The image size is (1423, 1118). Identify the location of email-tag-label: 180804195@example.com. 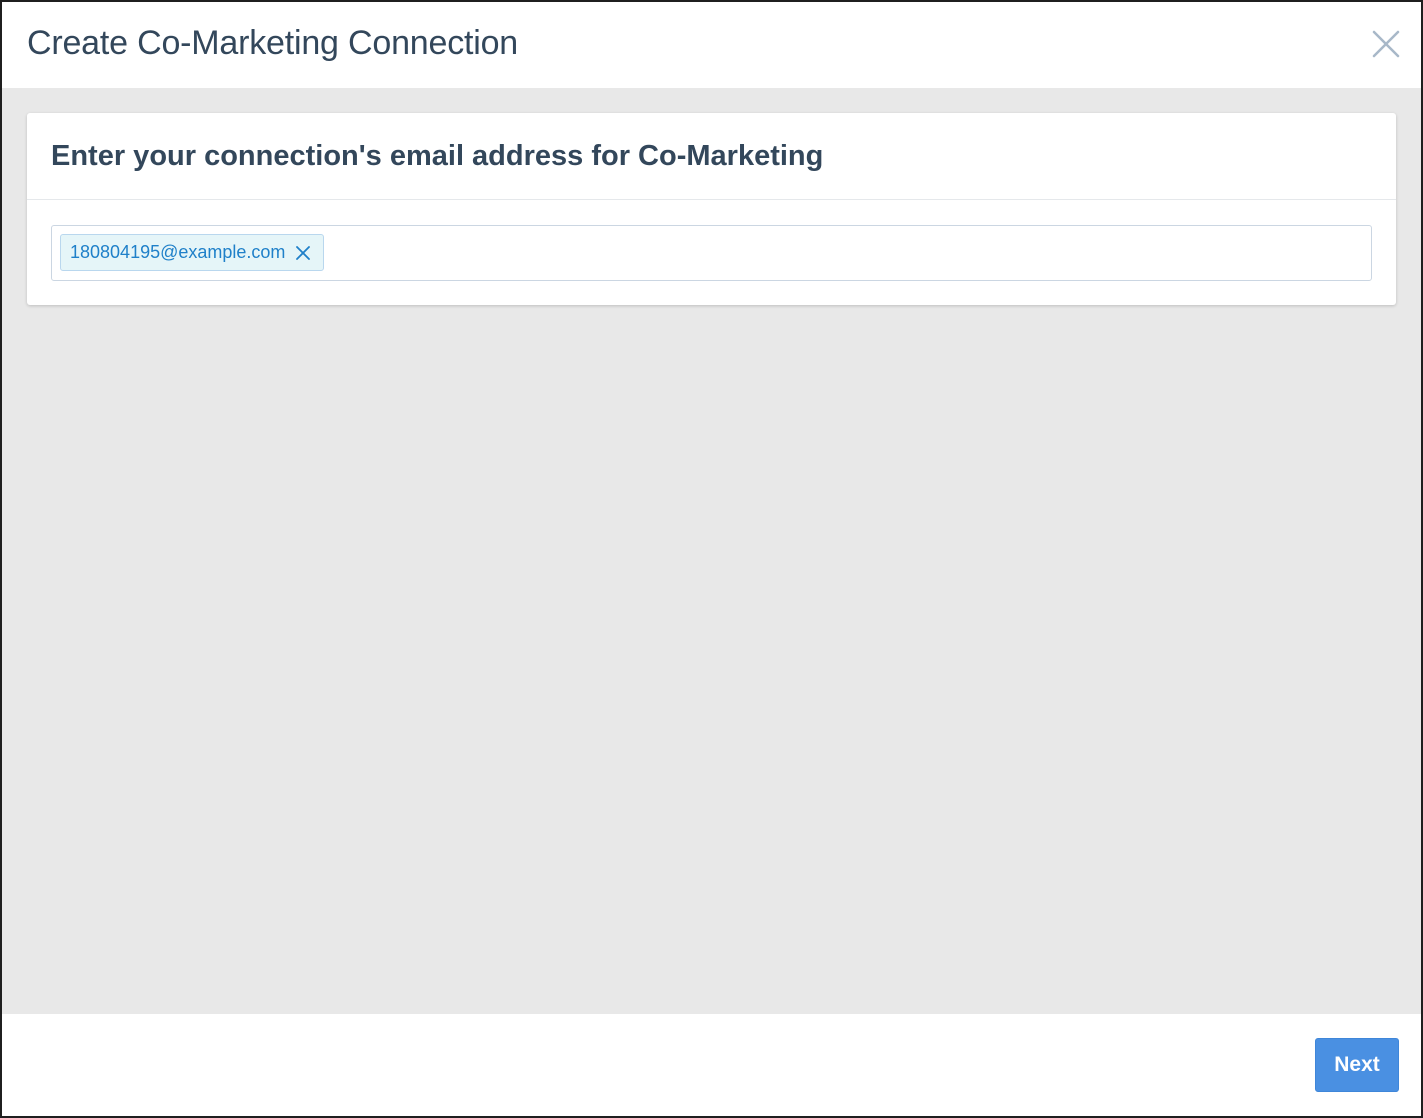
(178, 252).